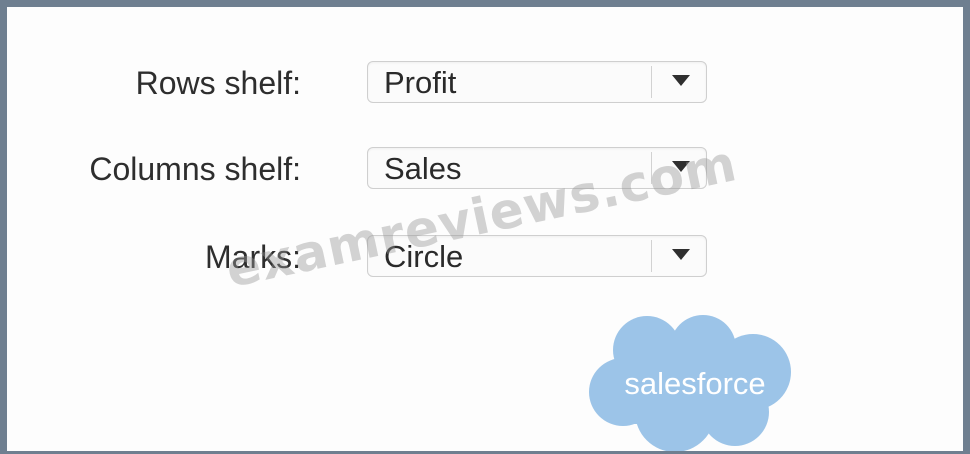 The image size is (970, 454). Describe the element at coordinates (423, 168) in the screenshot. I see `columns-shelf-value: Sales` at that location.